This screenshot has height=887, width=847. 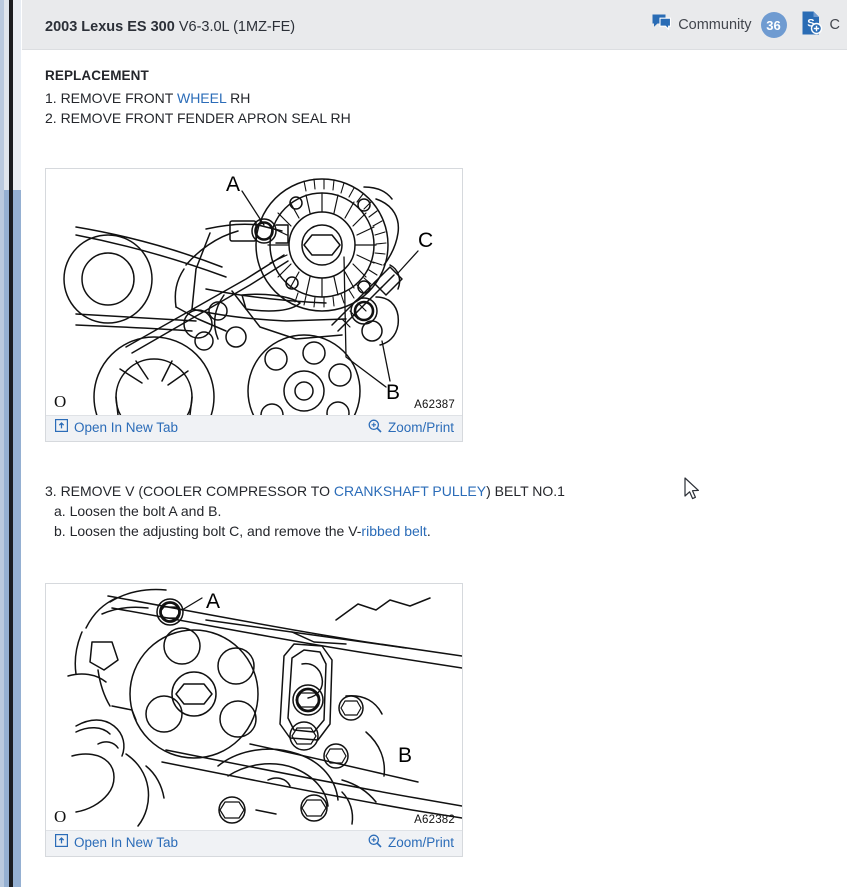 I want to click on wheel-link: WHEEL, so click(x=201, y=98).